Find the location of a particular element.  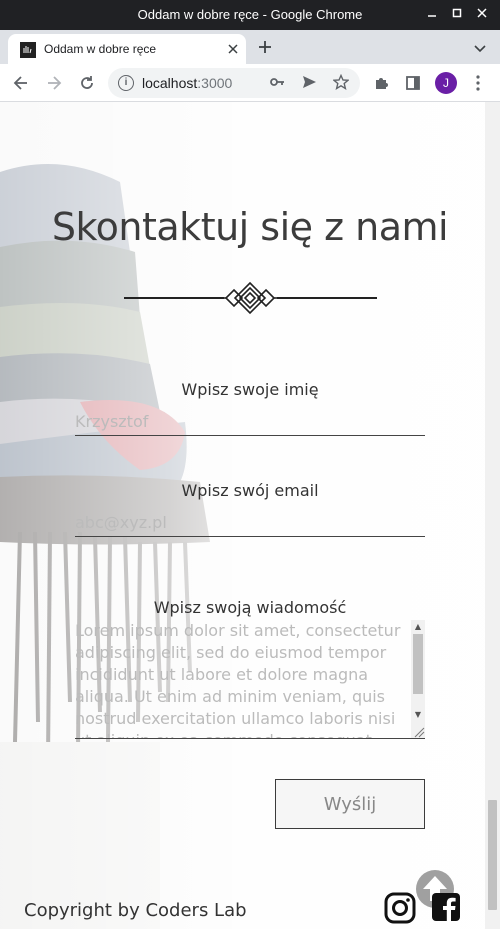

tab-strip: Oddam w dobre ręce is located at coordinates (250, 47).